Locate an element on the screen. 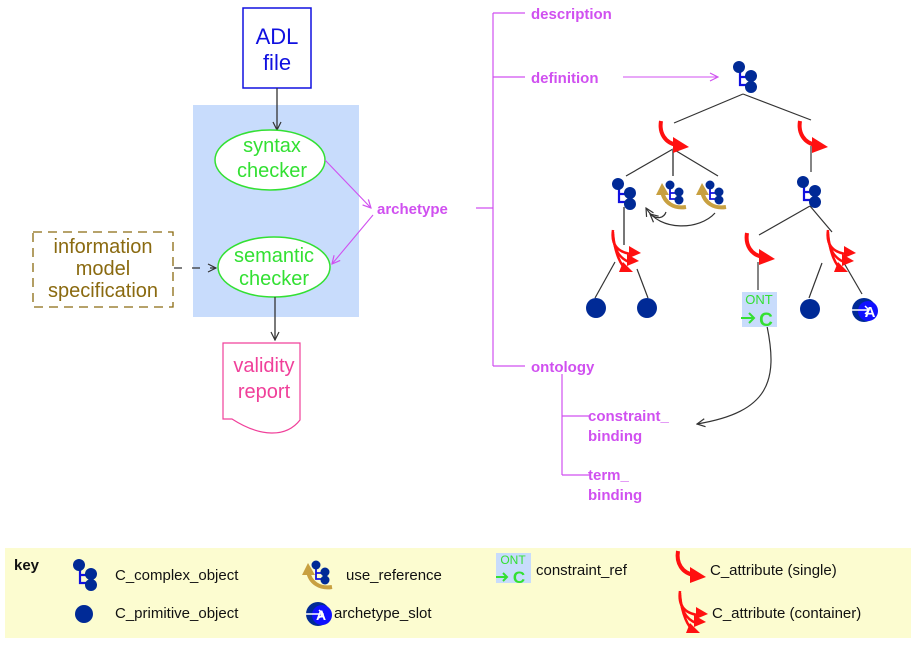  adl-file-label-2: file is located at coordinates (277, 62).